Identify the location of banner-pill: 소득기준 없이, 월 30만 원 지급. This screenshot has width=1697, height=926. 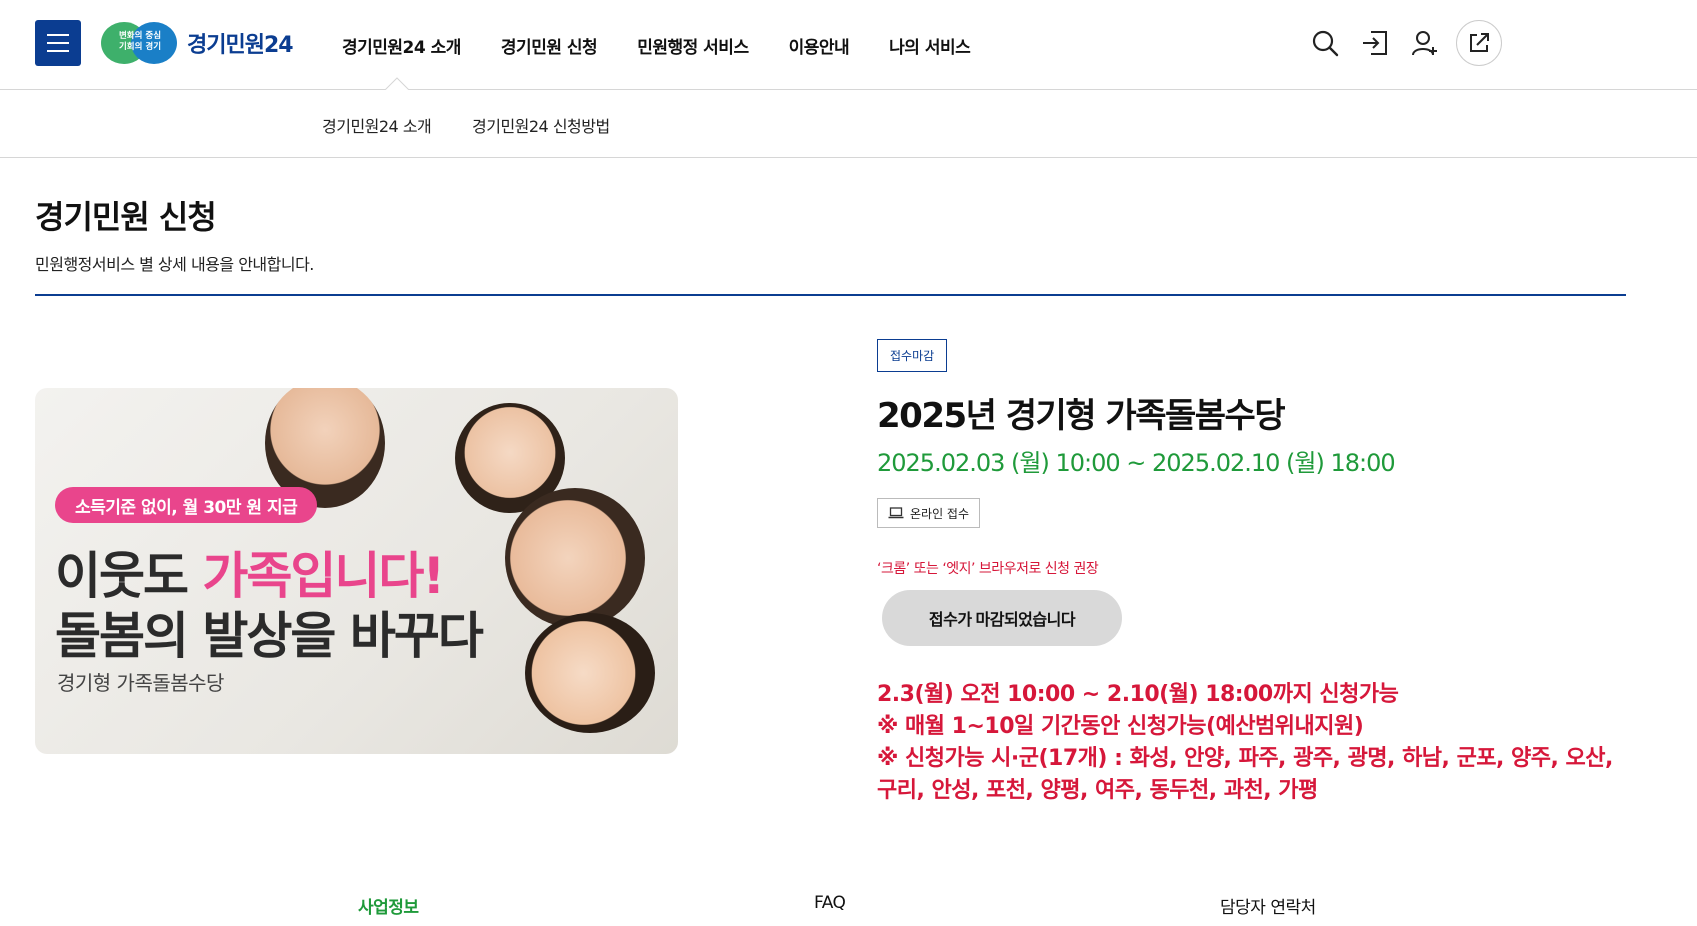
(186, 505).